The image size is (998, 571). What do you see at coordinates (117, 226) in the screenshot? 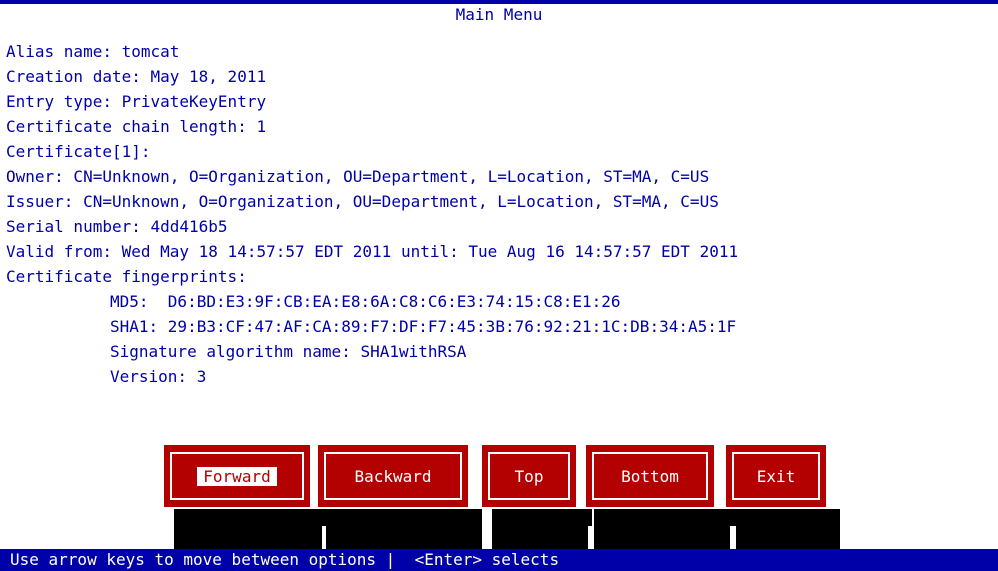
I see `serial-line: Serial number: 4dd416b5` at bounding box center [117, 226].